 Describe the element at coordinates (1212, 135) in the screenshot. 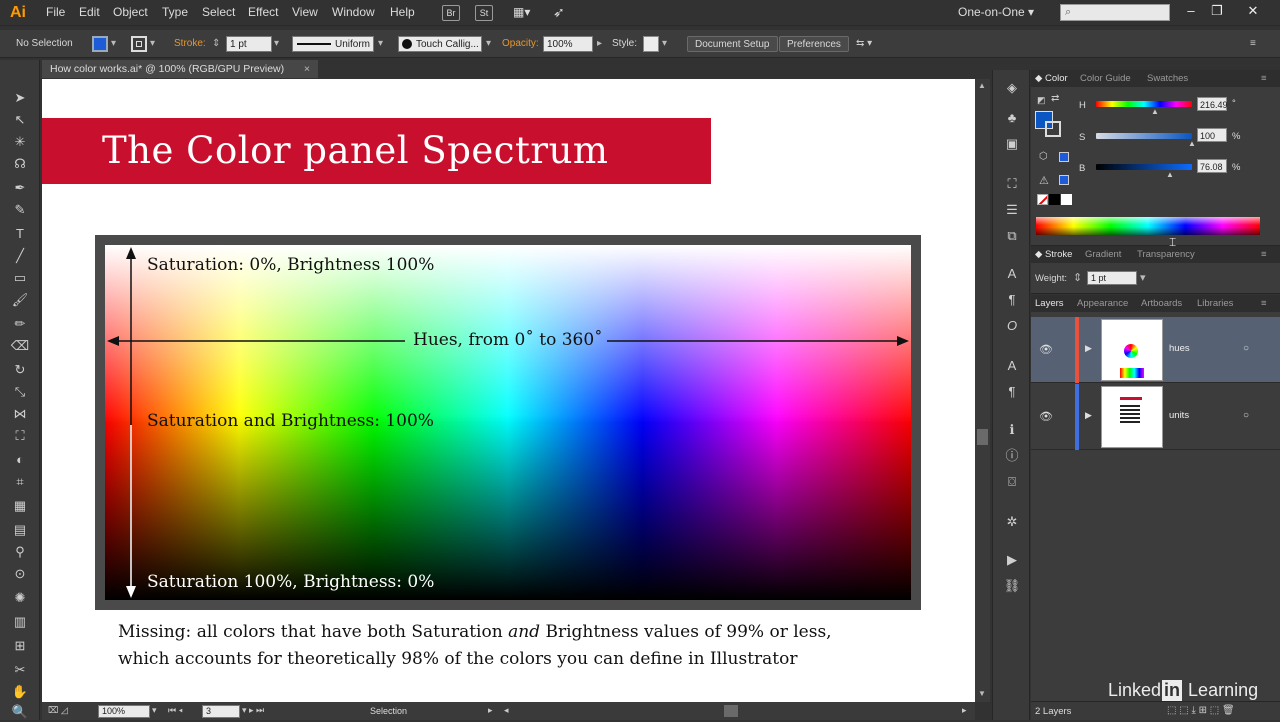

I see `saturation-value-field: 100` at that location.